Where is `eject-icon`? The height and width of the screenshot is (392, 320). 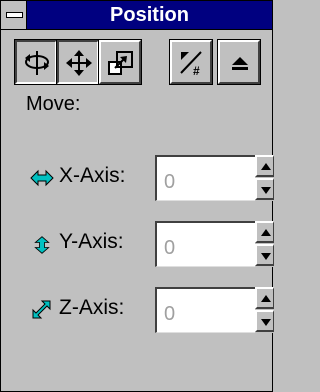 eject-icon is located at coordinates (240, 63).